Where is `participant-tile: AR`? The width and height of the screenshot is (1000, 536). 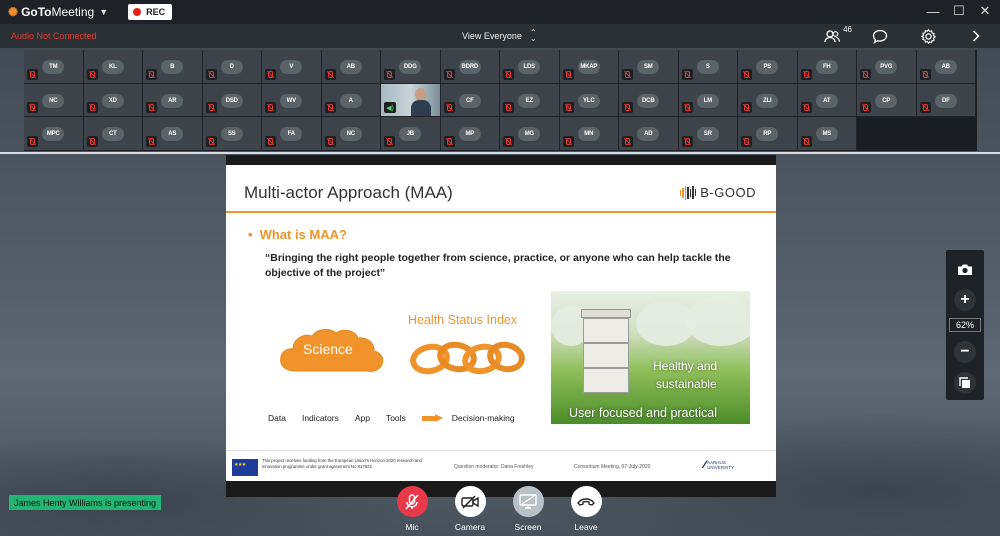
participant-tile: AR is located at coordinates (173, 100).